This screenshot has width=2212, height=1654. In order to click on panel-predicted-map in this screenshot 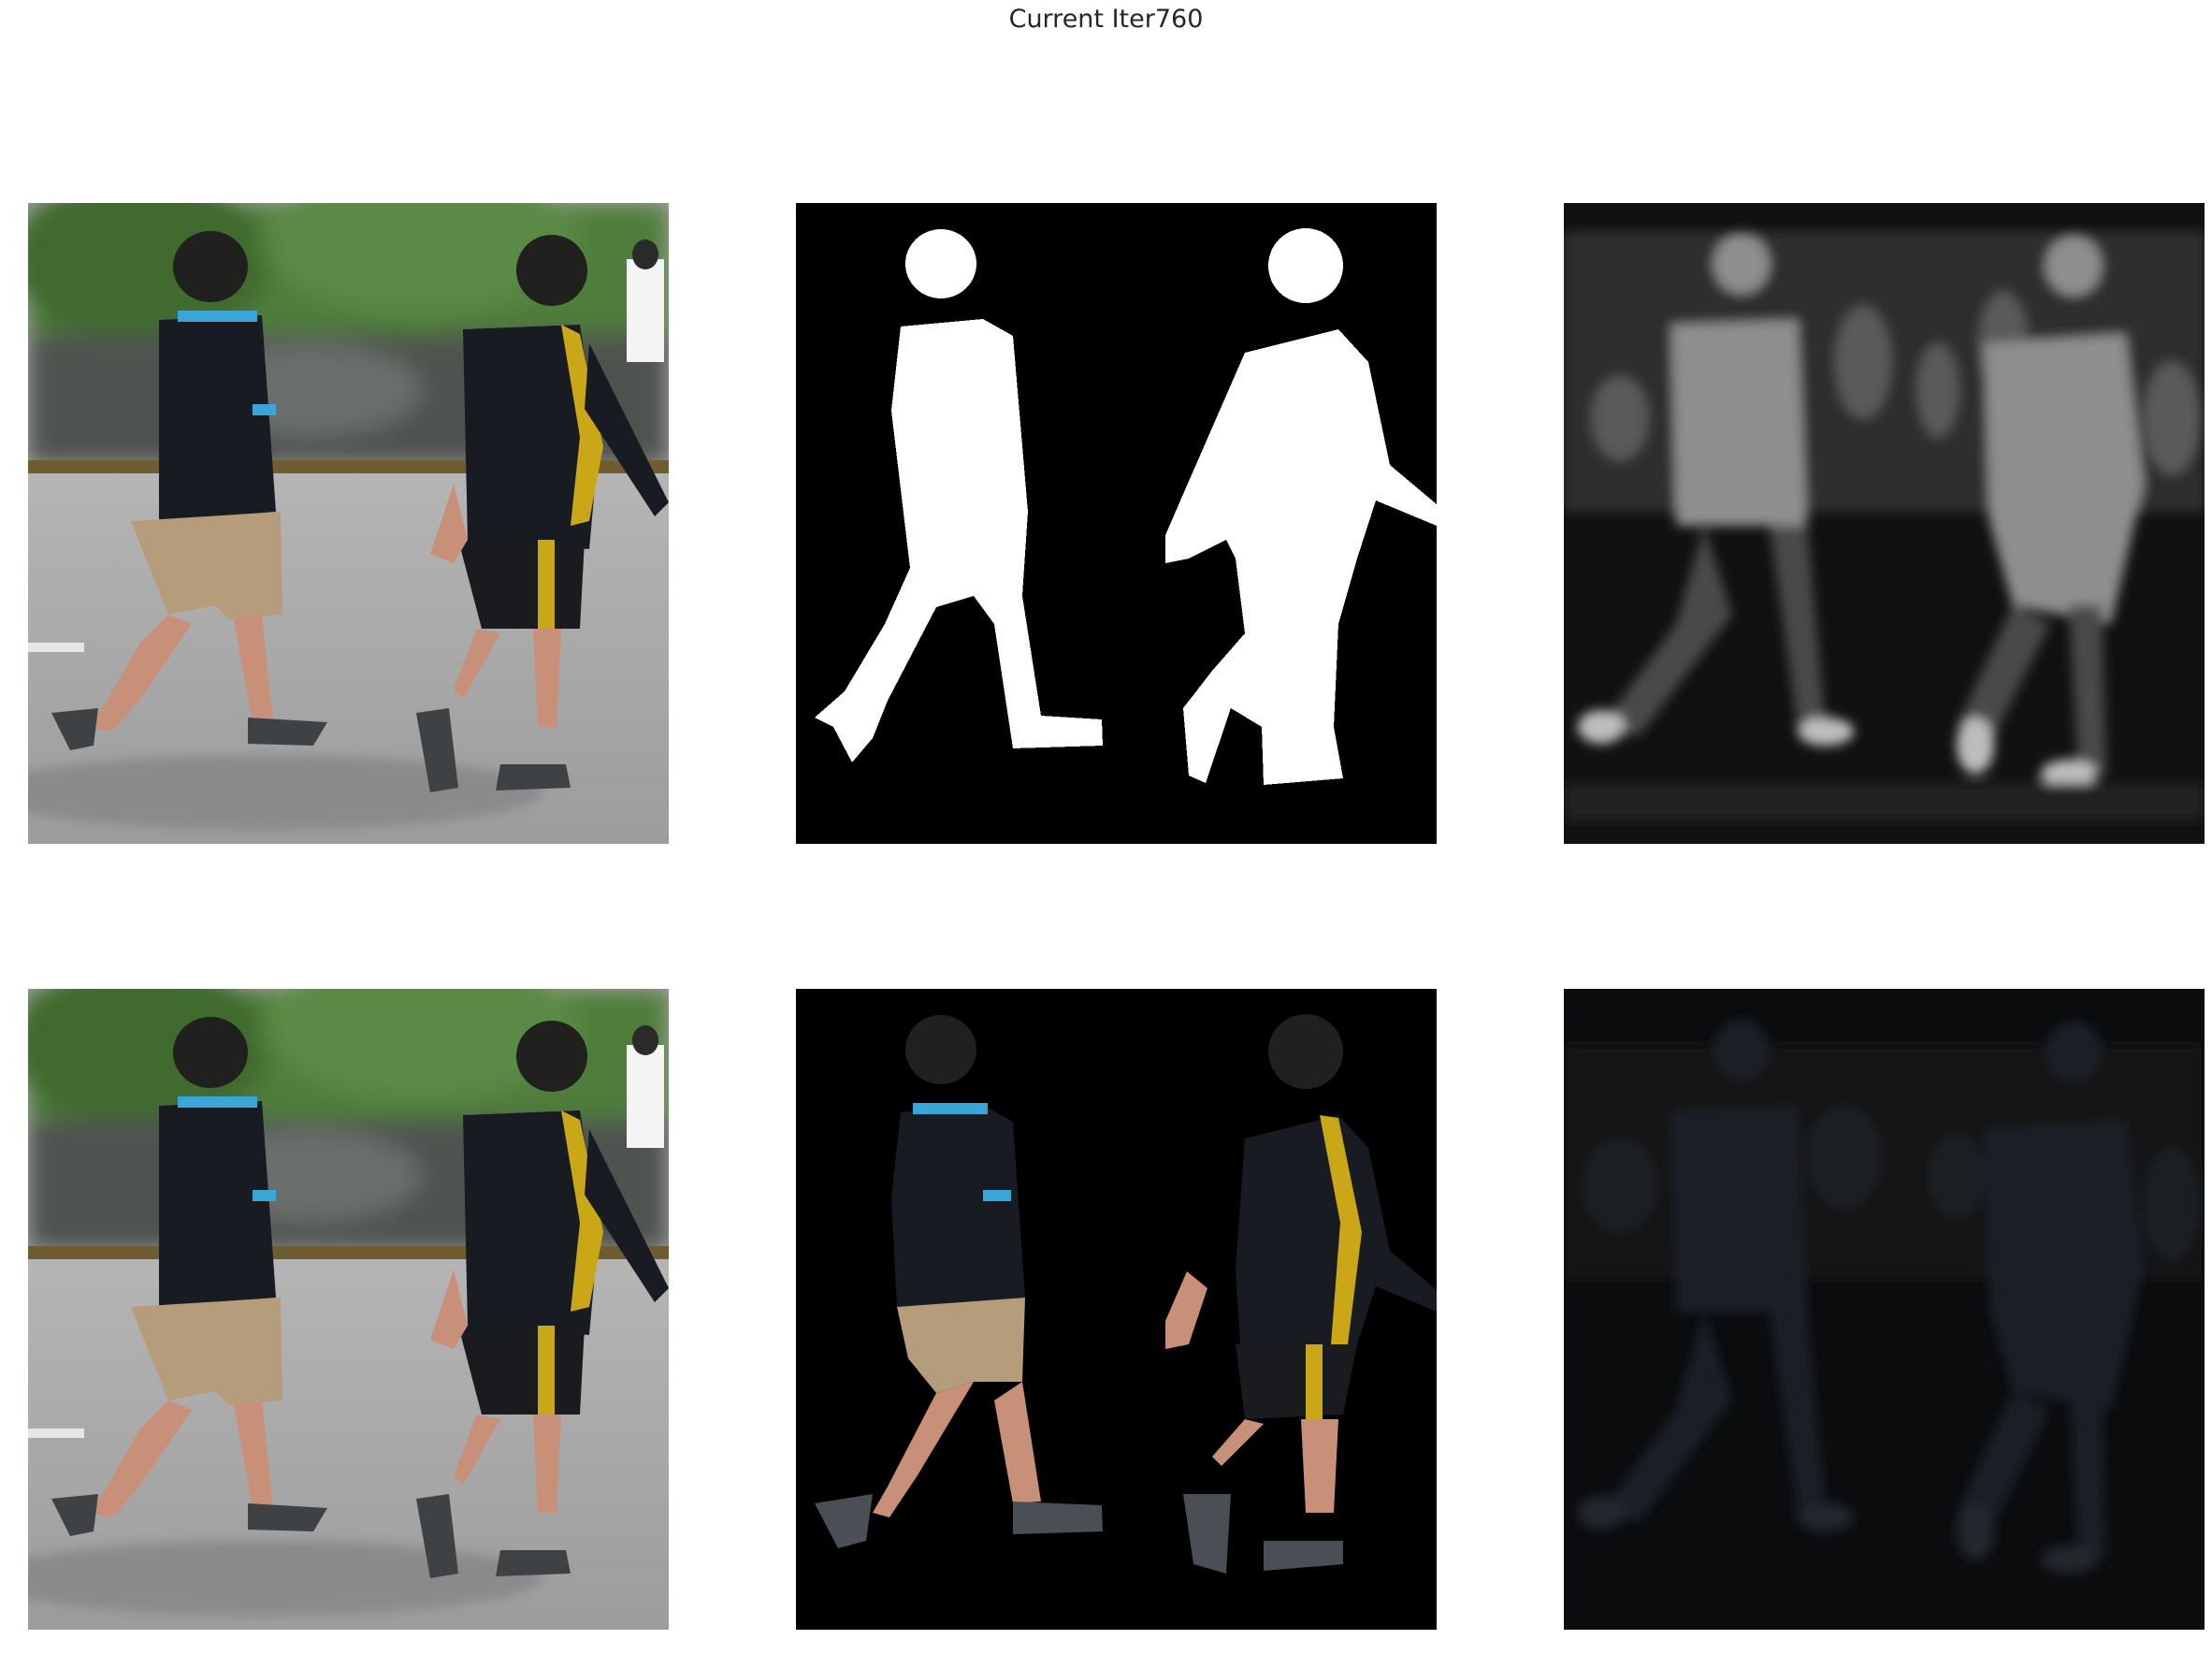, I will do `click(1884, 523)`.